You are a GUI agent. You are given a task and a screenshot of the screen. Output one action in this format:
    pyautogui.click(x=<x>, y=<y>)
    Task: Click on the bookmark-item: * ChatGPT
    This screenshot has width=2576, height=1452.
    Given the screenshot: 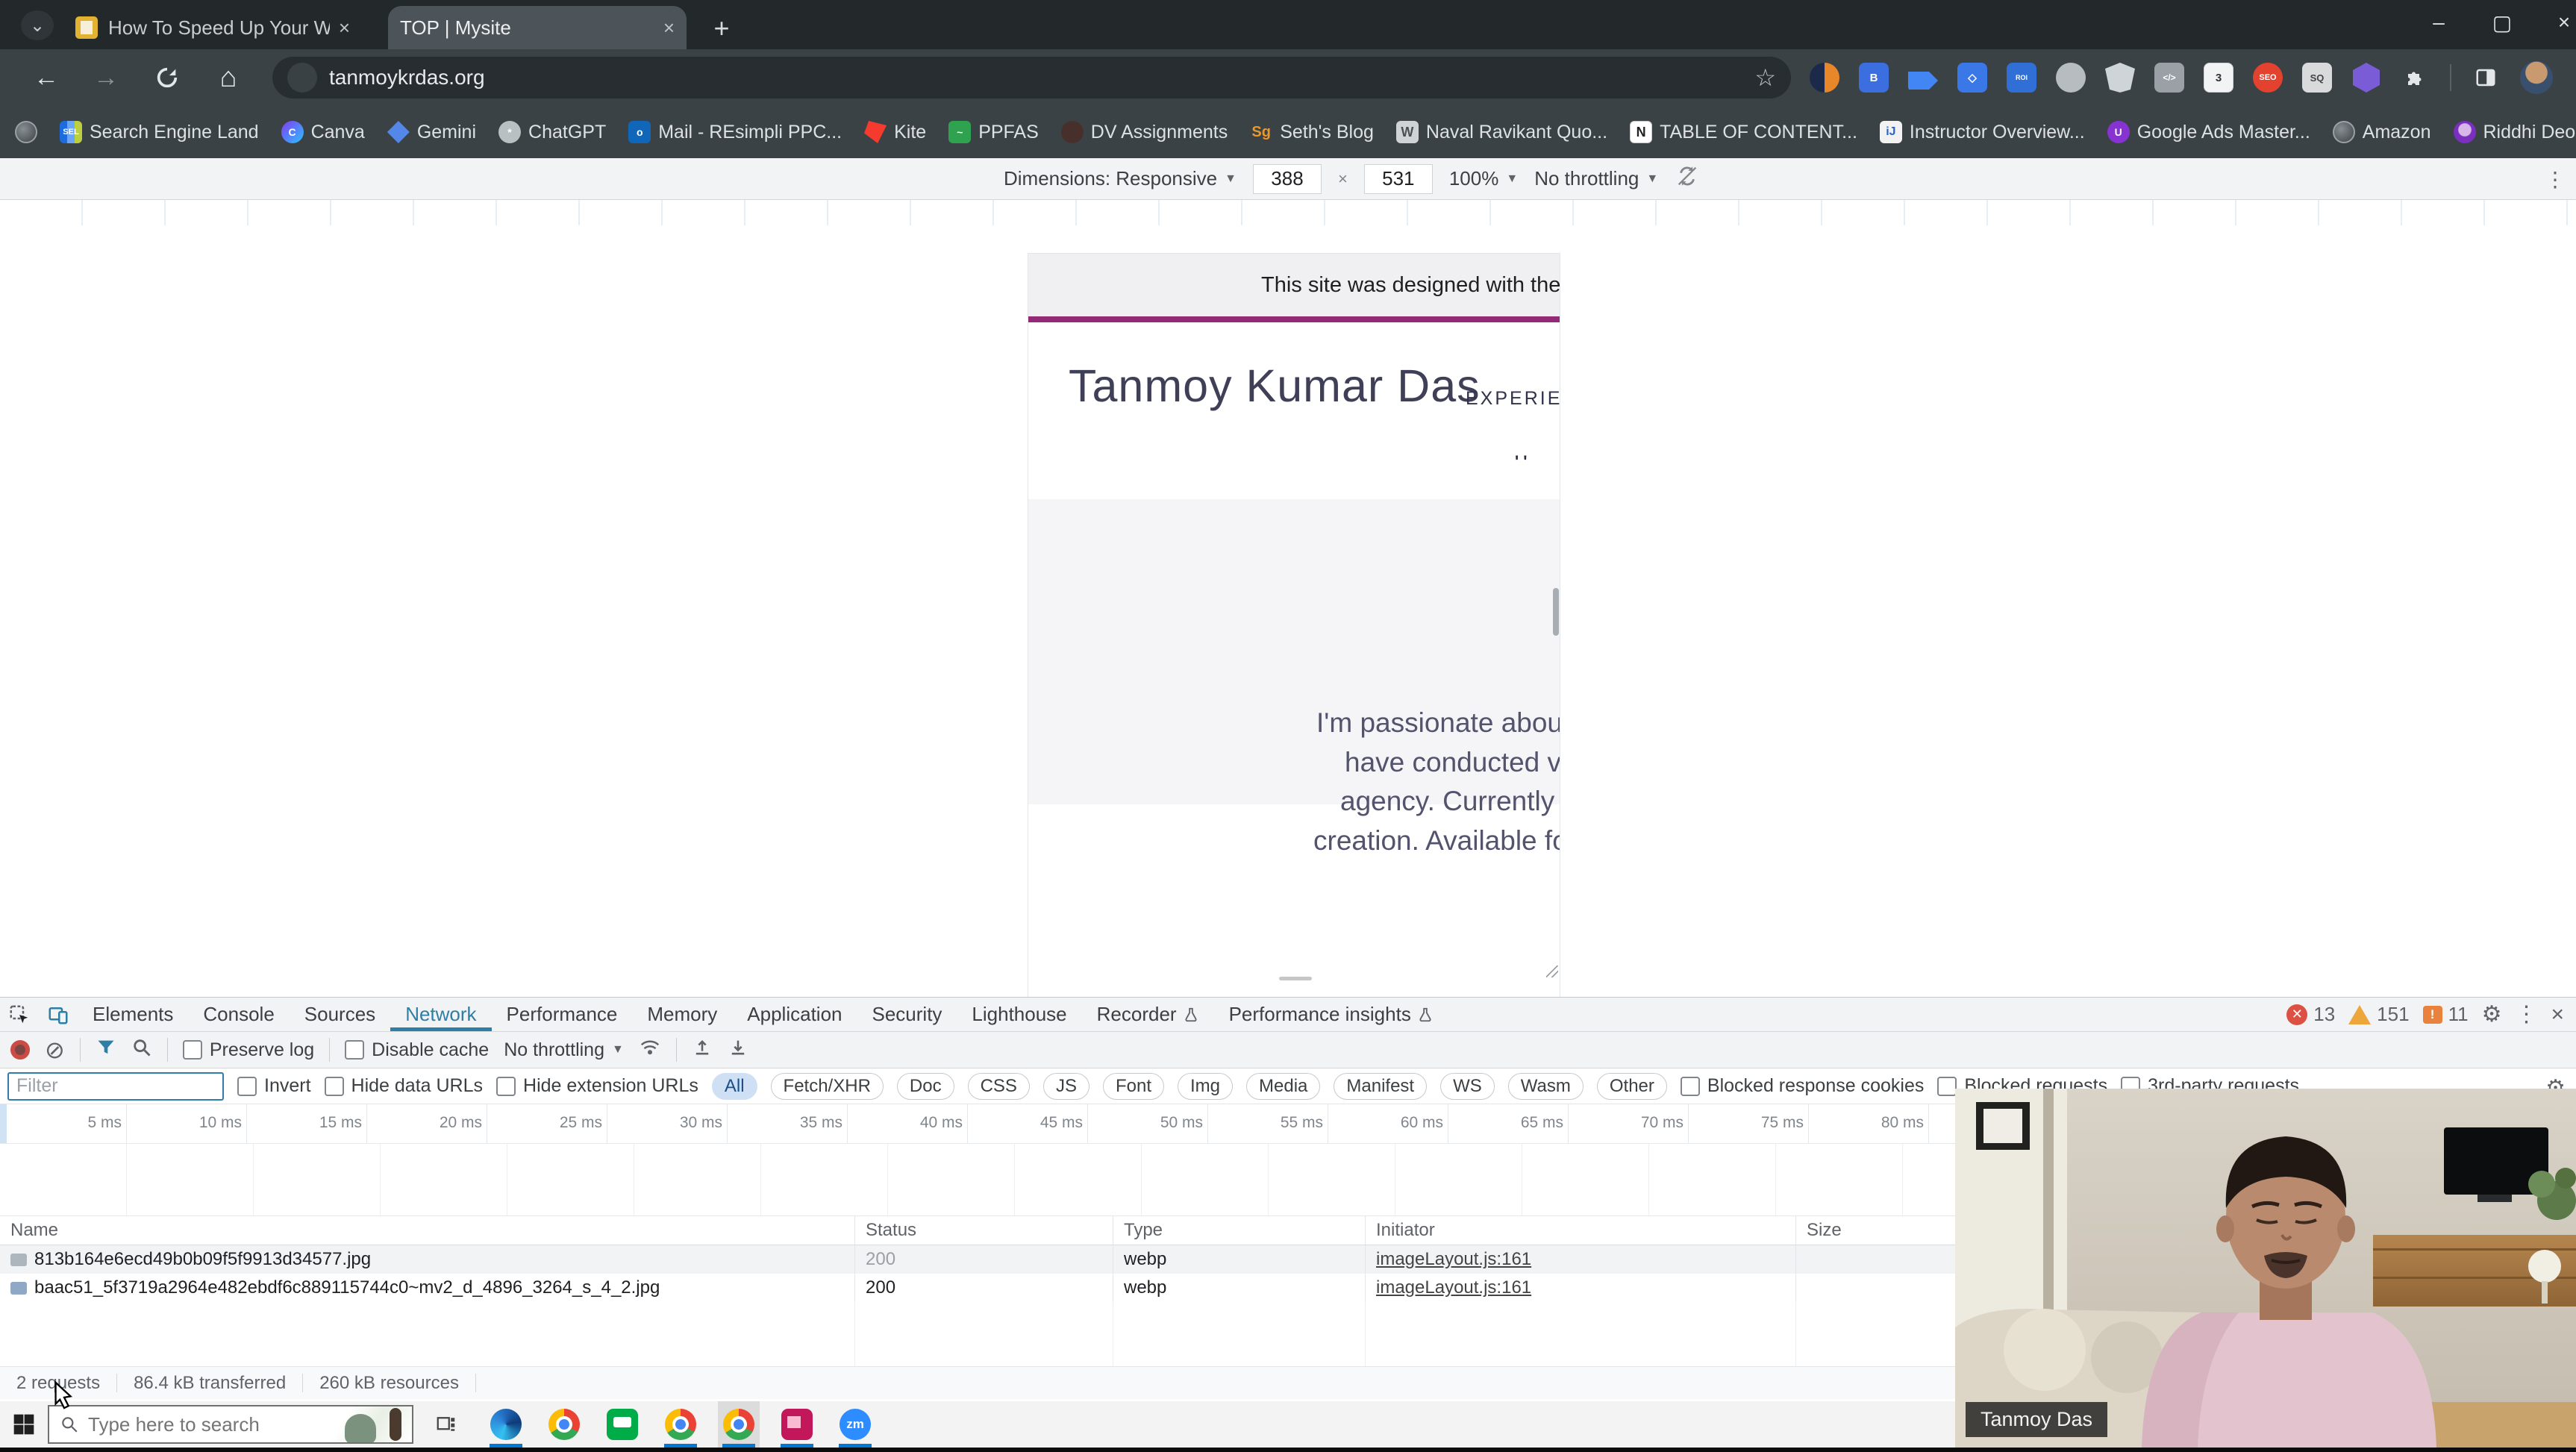 What is the action you would take?
    pyautogui.click(x=552, y=132)
    